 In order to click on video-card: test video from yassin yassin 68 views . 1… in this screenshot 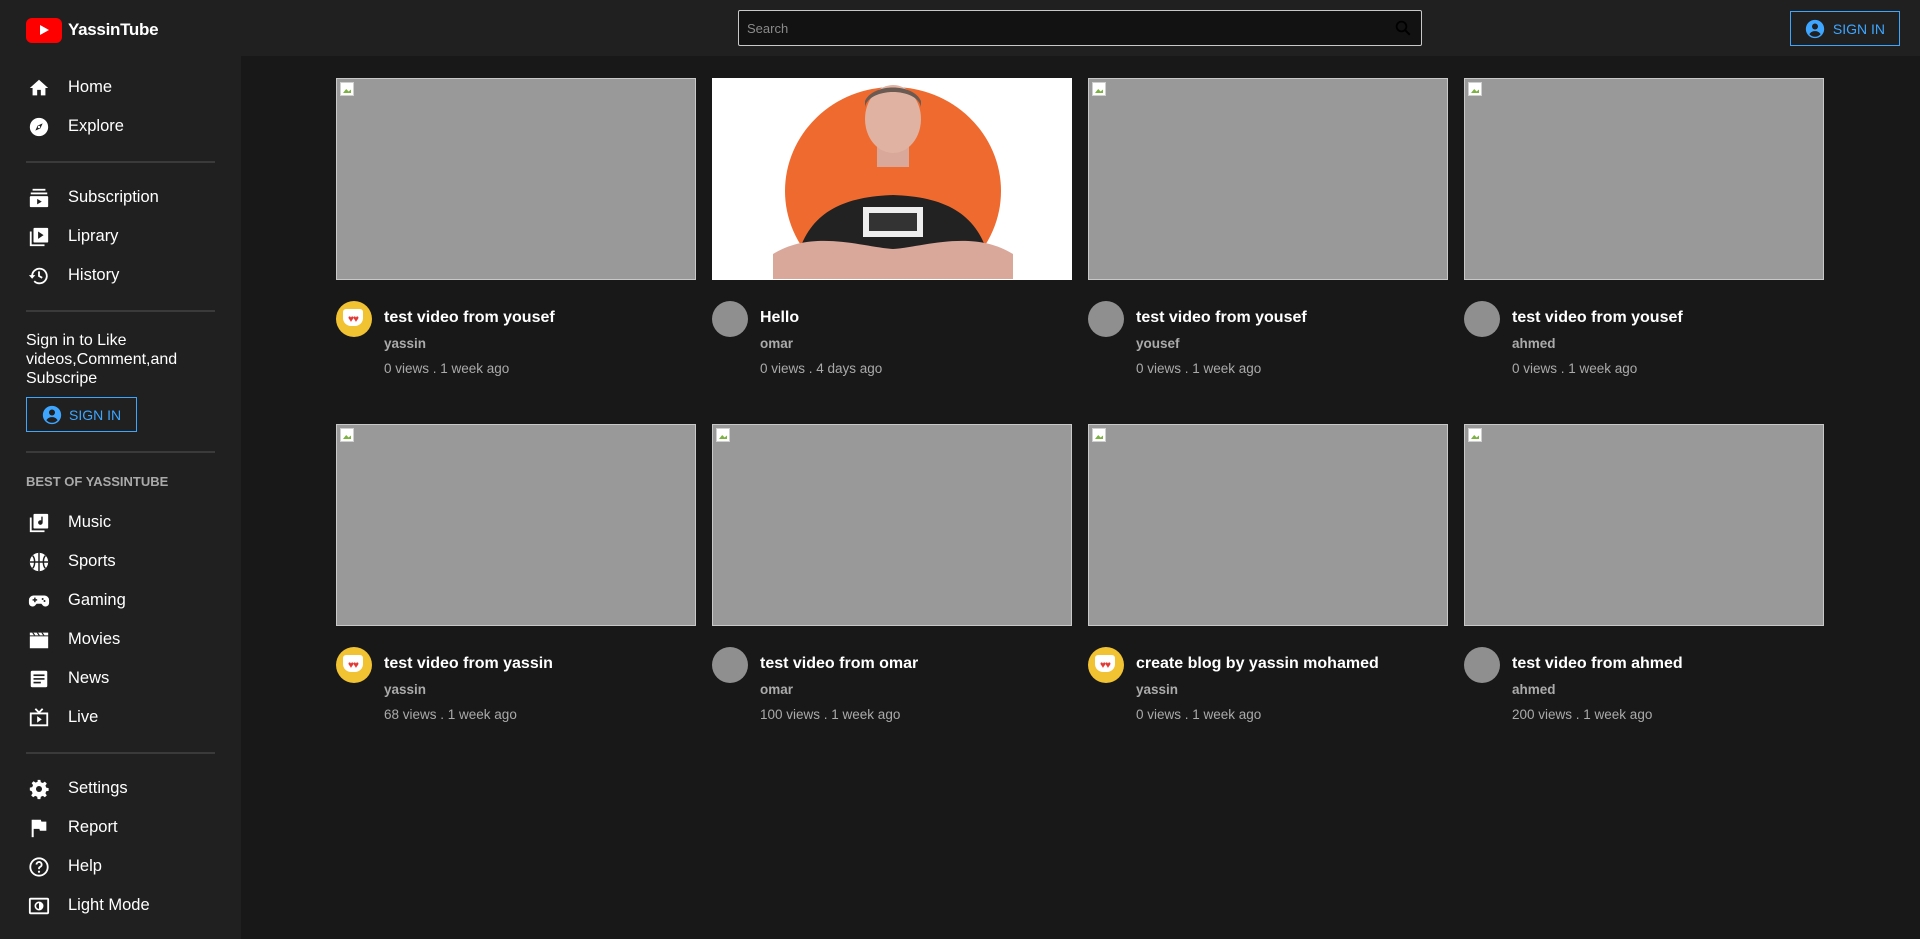, I will do `click(516, 573)`.